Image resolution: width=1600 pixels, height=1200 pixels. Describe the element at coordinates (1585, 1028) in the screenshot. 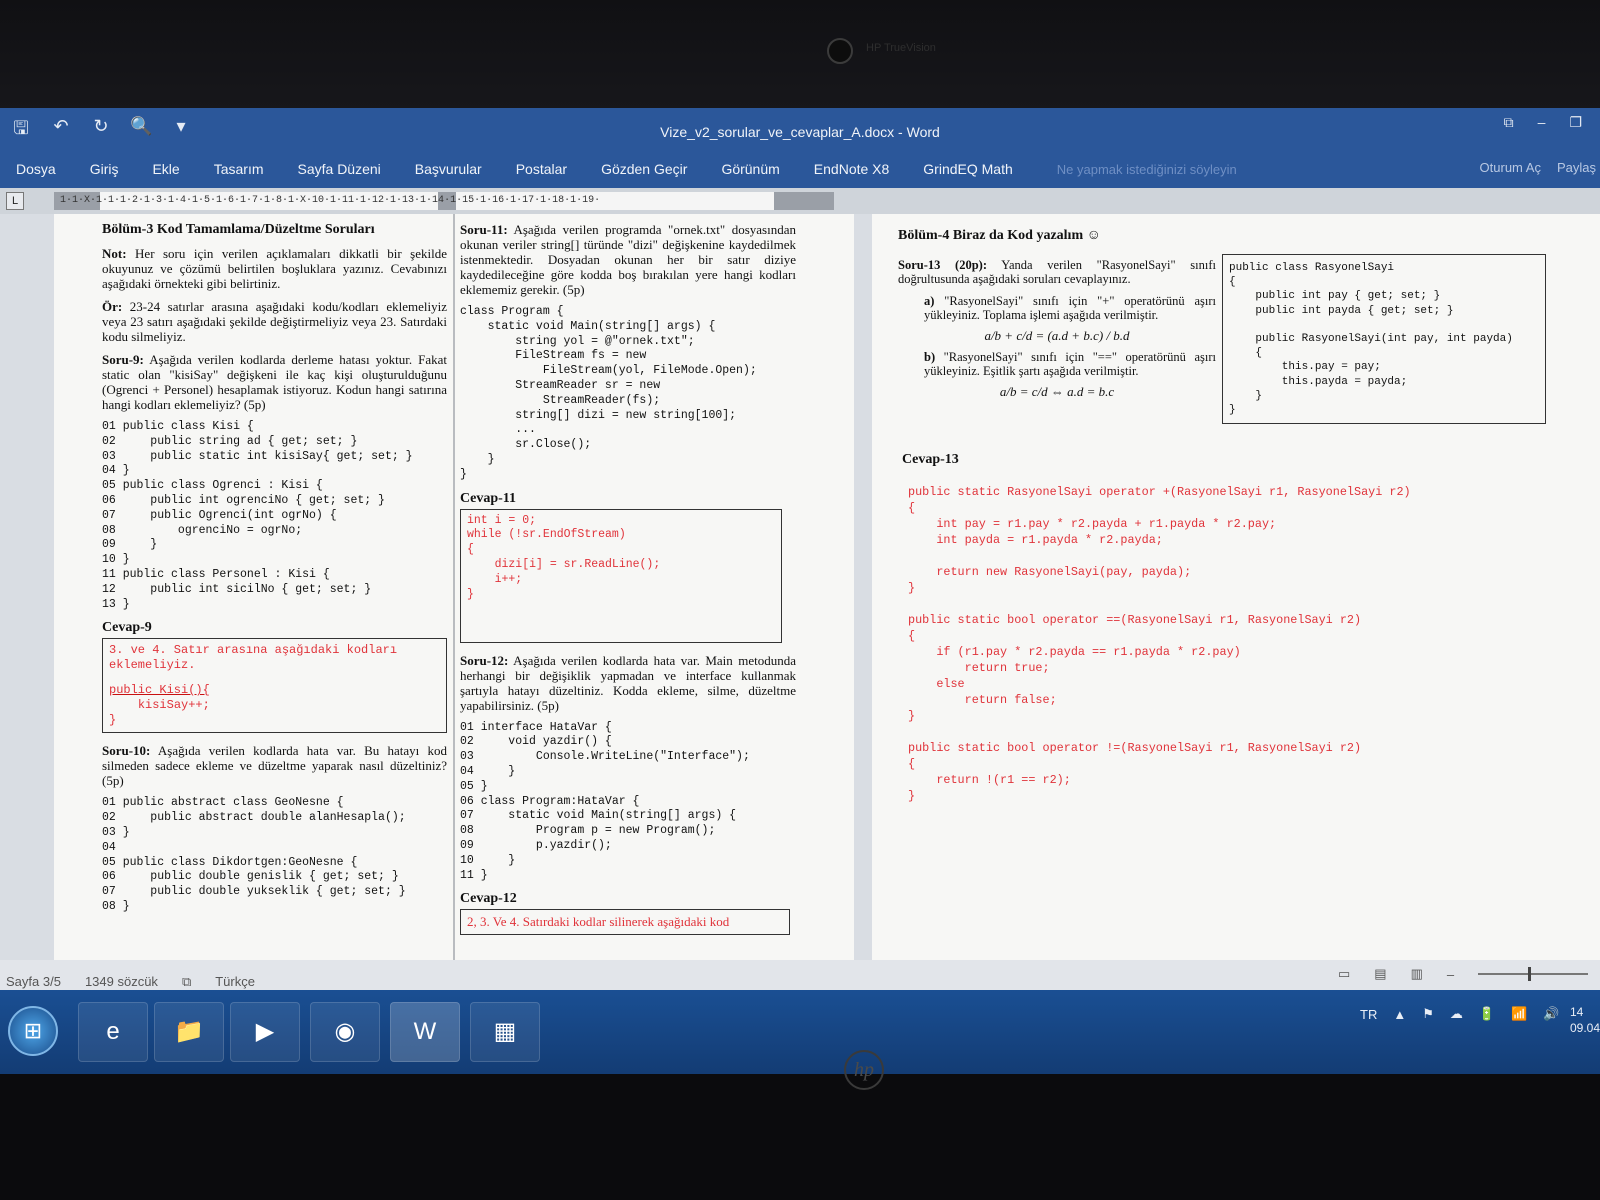

I see `clock-date: 09.04` at that location.